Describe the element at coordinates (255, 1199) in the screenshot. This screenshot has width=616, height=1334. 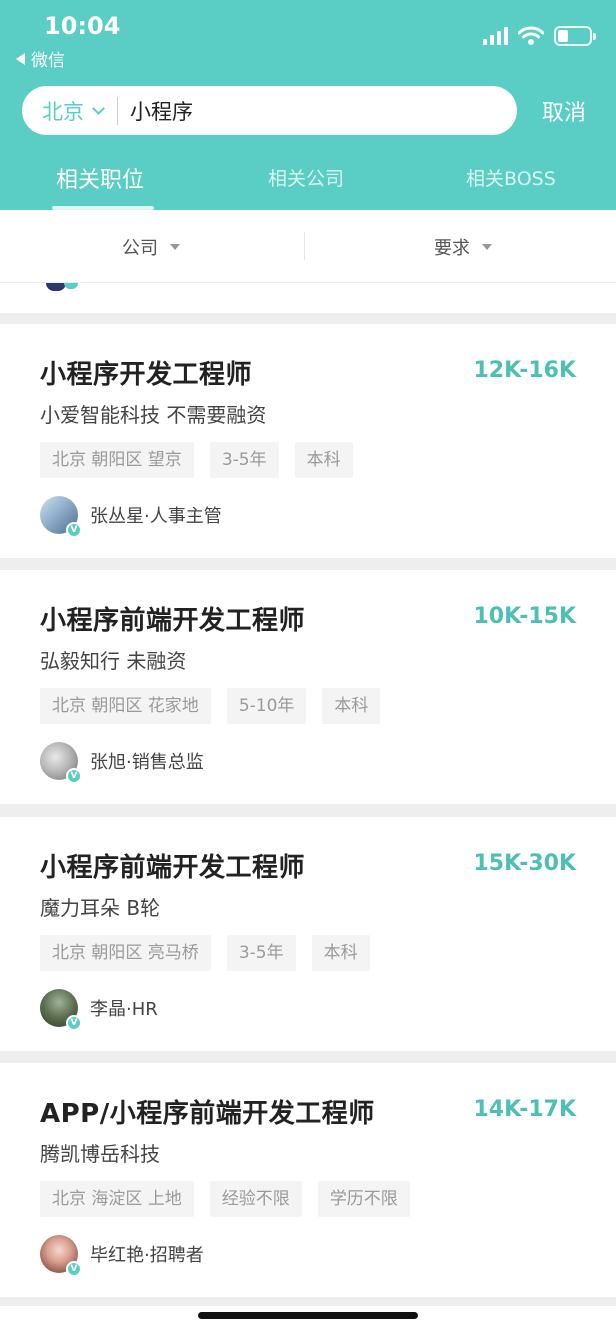
I see `tag-experience: 经验不限` at that location.